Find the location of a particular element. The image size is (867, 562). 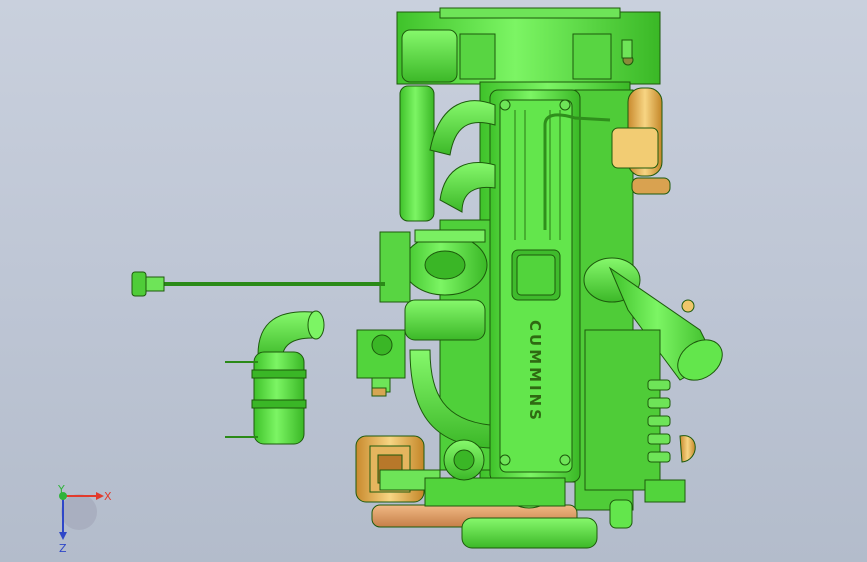

z-axis-label: Z is located at coordinates (63, 548).